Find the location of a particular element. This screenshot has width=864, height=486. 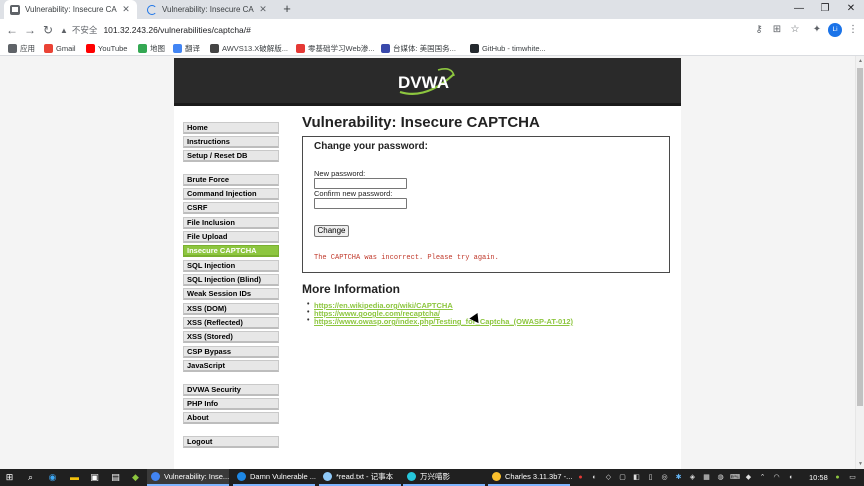

menu-item-file-upload: File Upload is located at coordinates (231, 237).